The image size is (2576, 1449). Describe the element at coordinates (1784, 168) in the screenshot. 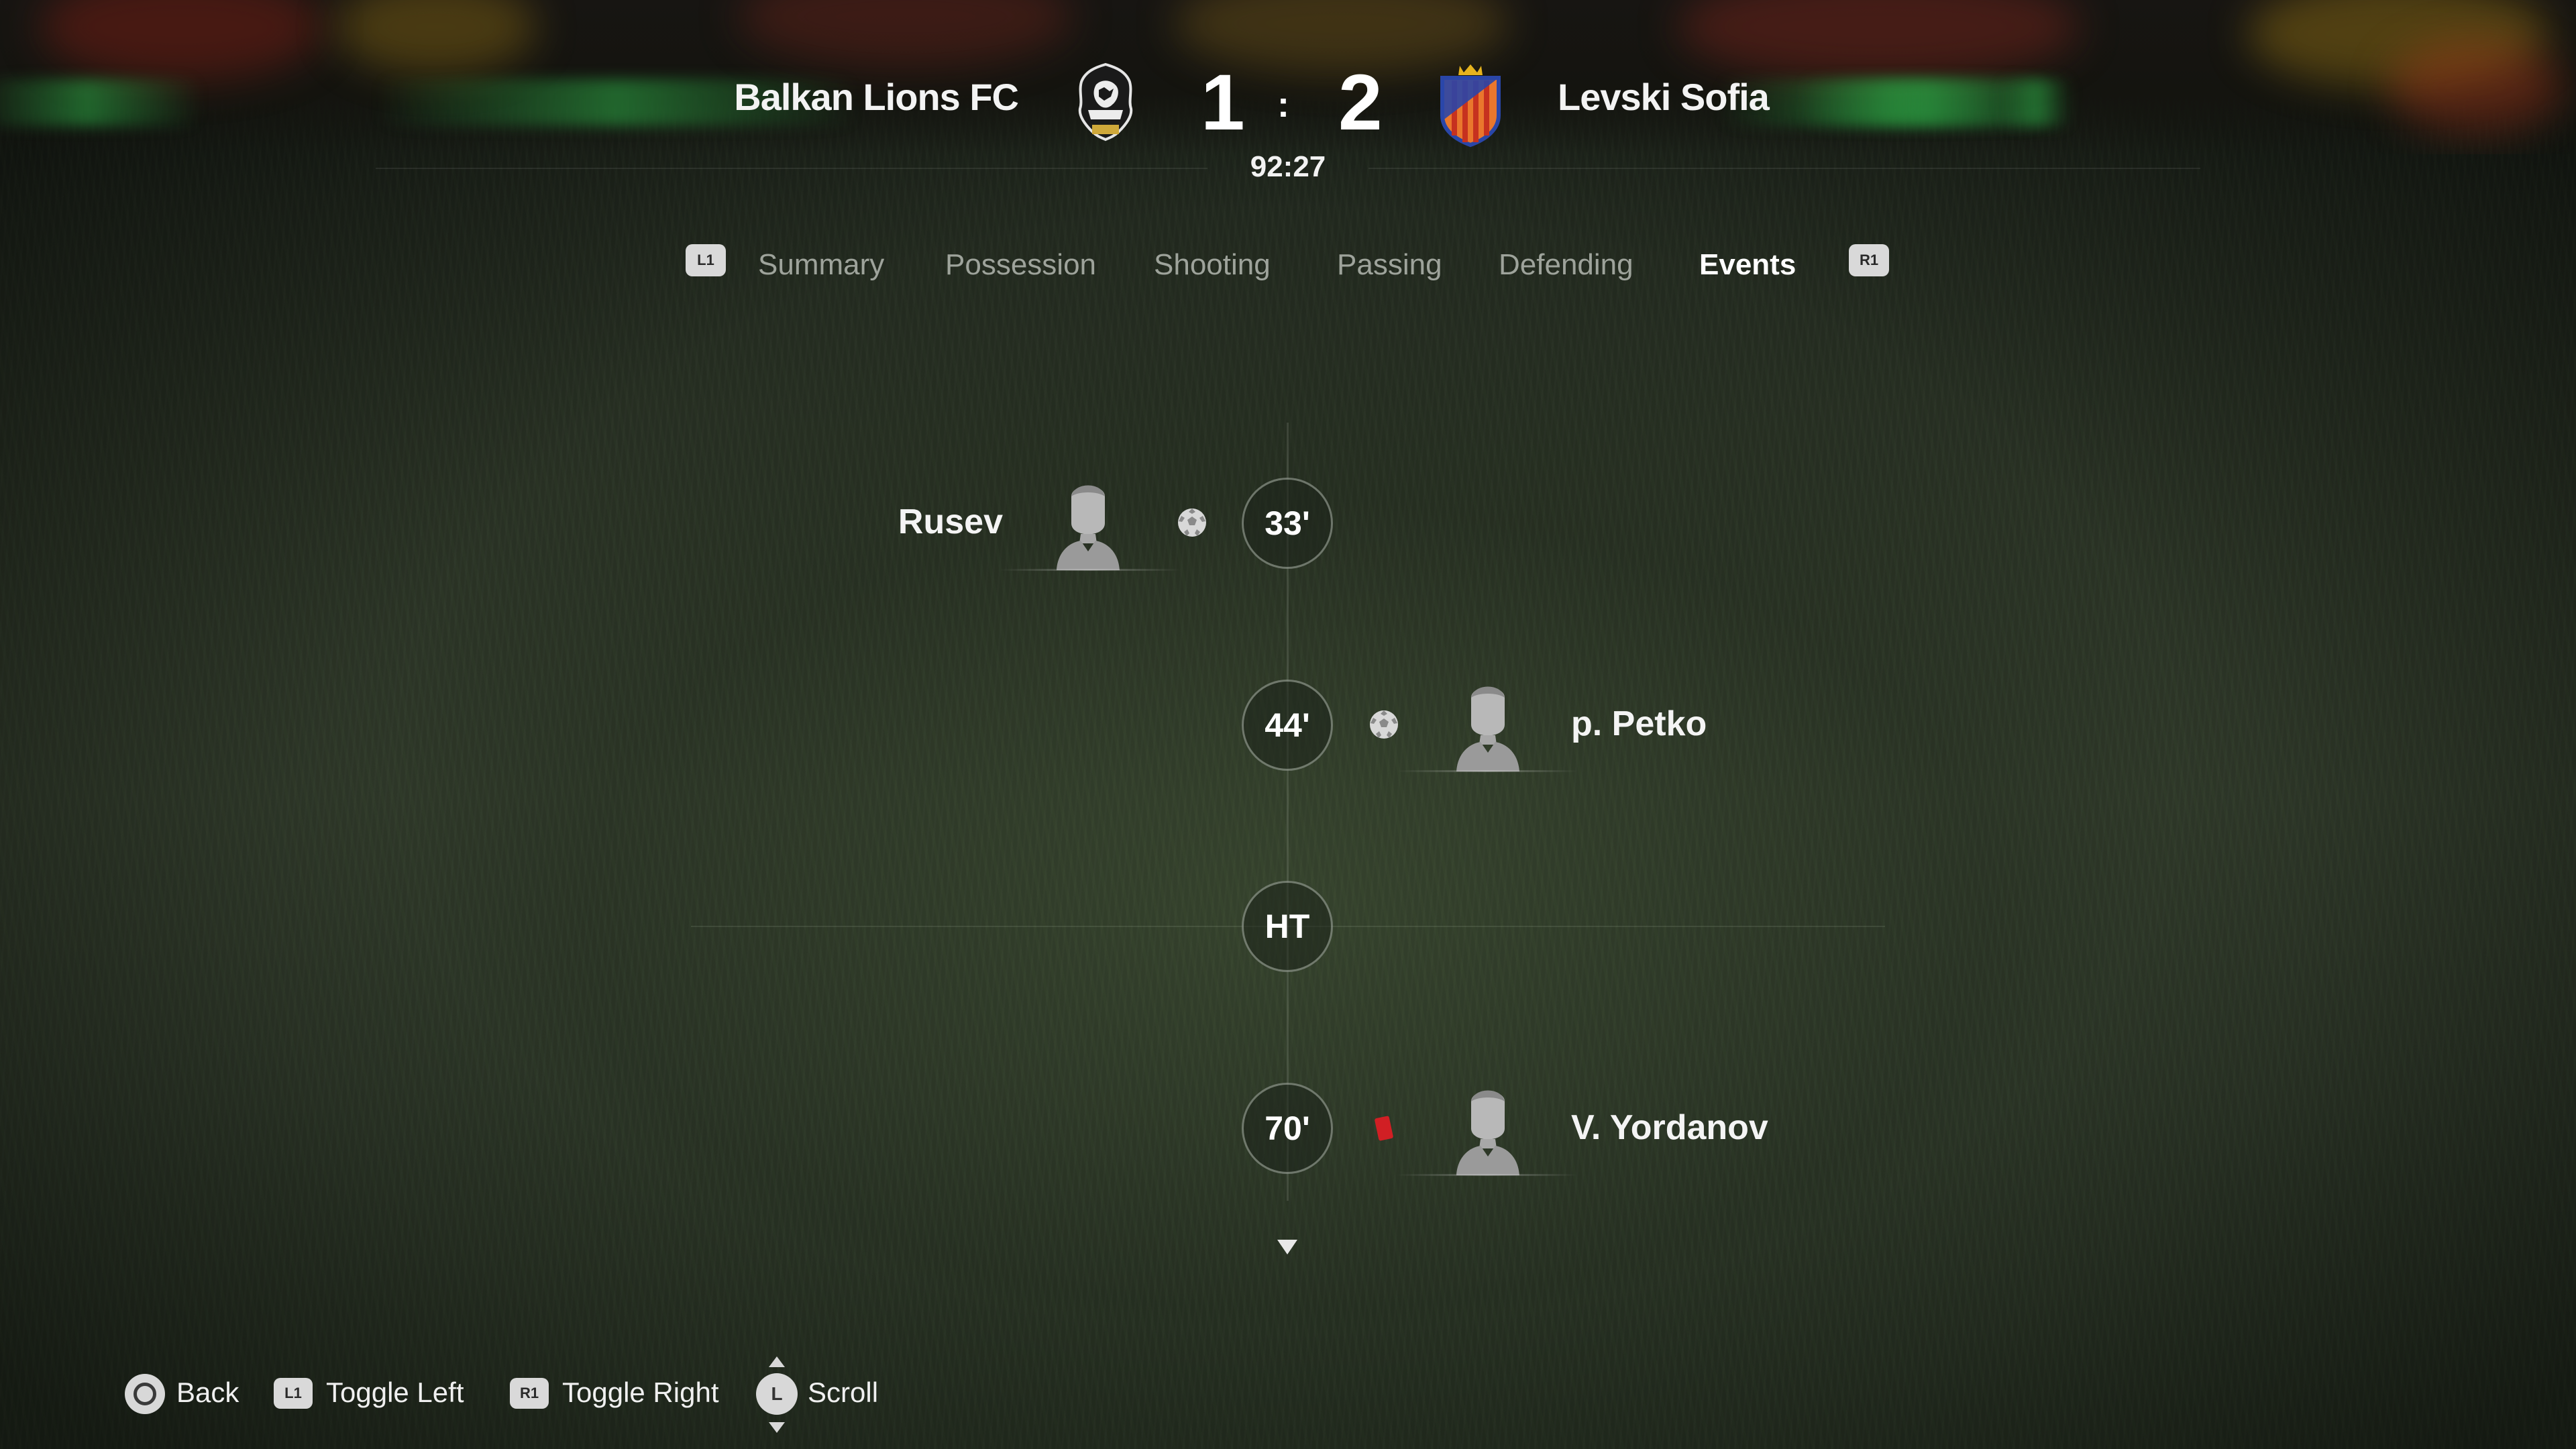

I see `header-divider-right` at that location.